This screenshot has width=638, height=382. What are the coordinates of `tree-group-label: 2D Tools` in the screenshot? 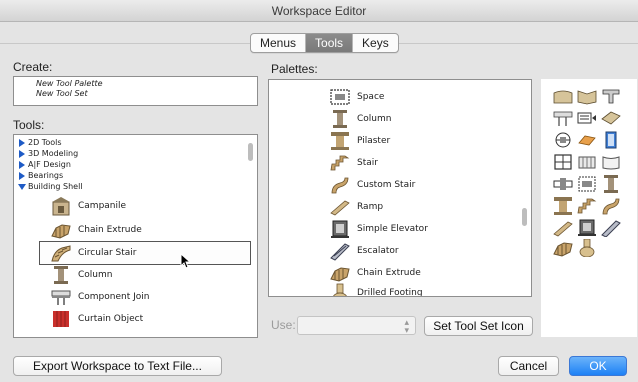 It's located at (45, 142).